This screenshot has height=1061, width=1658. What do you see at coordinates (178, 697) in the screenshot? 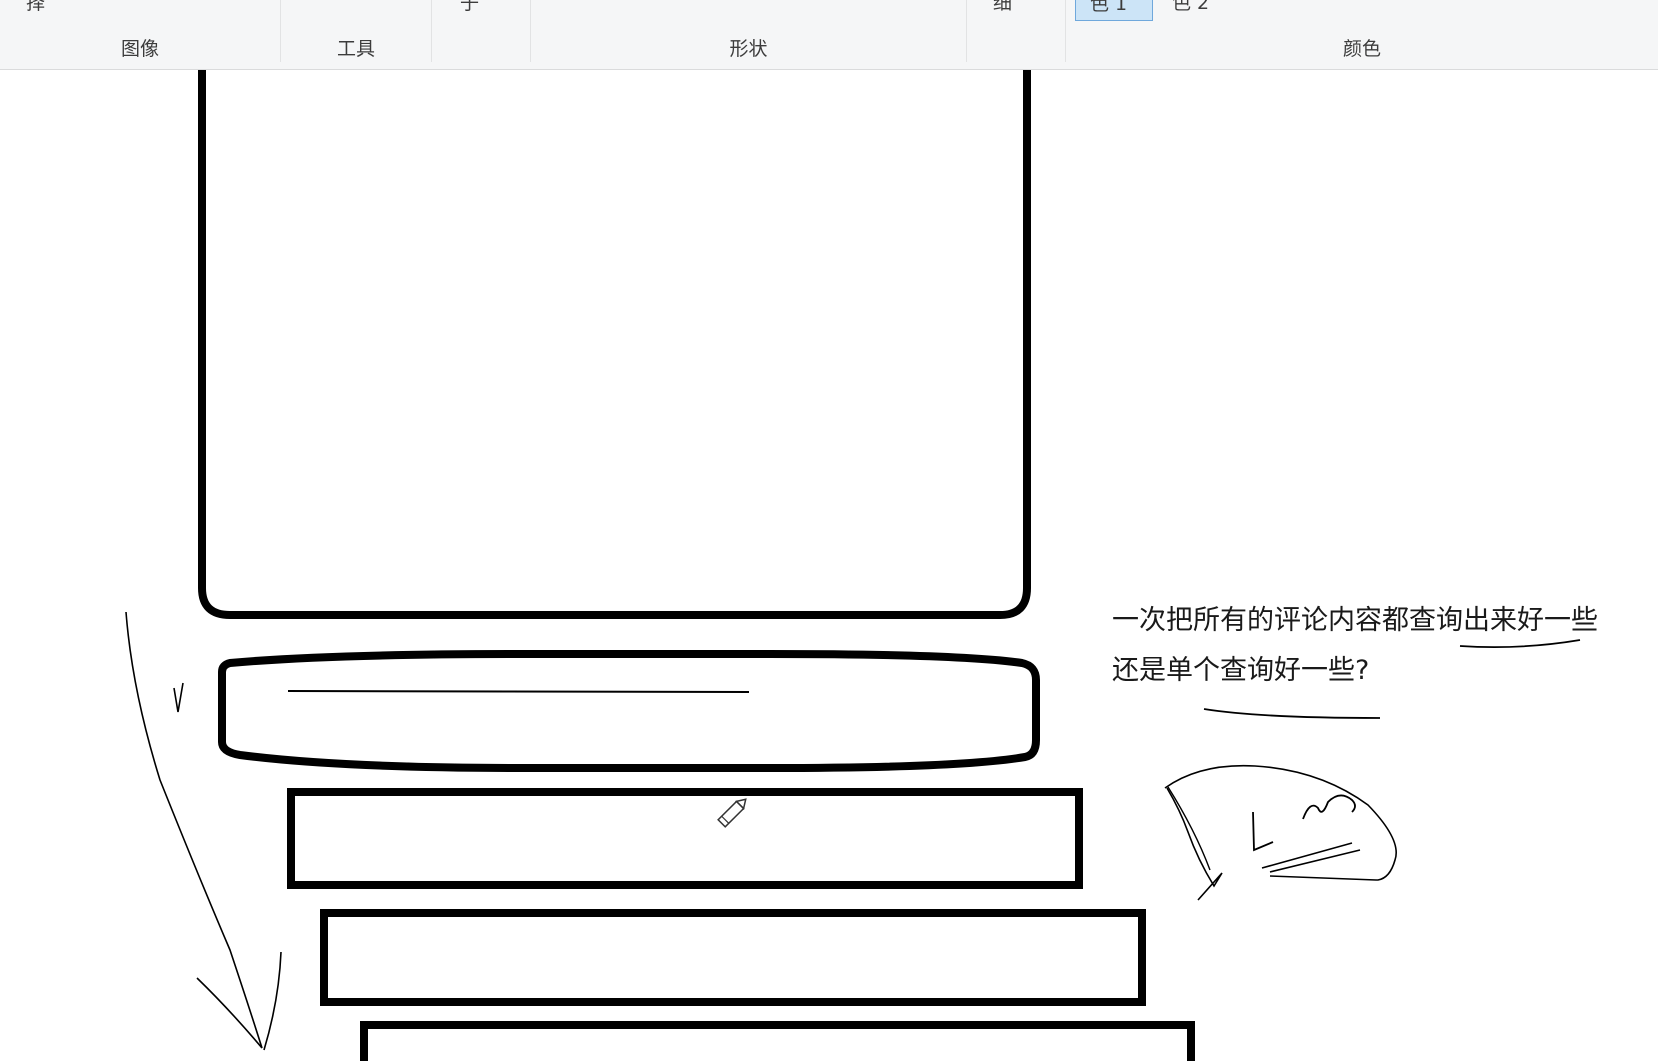
I see `check-mark` at bounding box center [178, 697].